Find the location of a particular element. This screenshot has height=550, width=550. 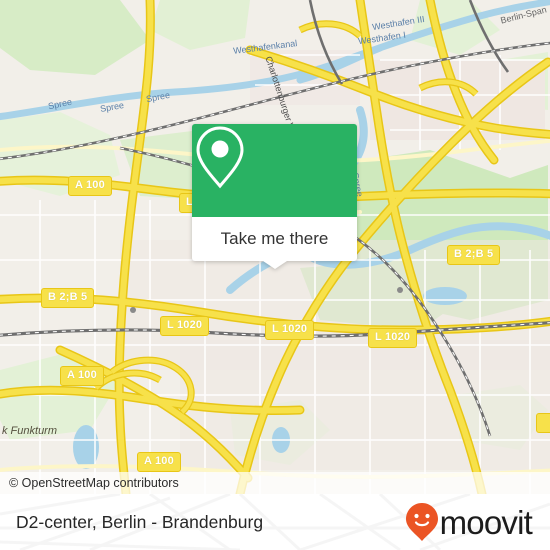

moovit-brand: moovit is located at coordinates (469, 522).